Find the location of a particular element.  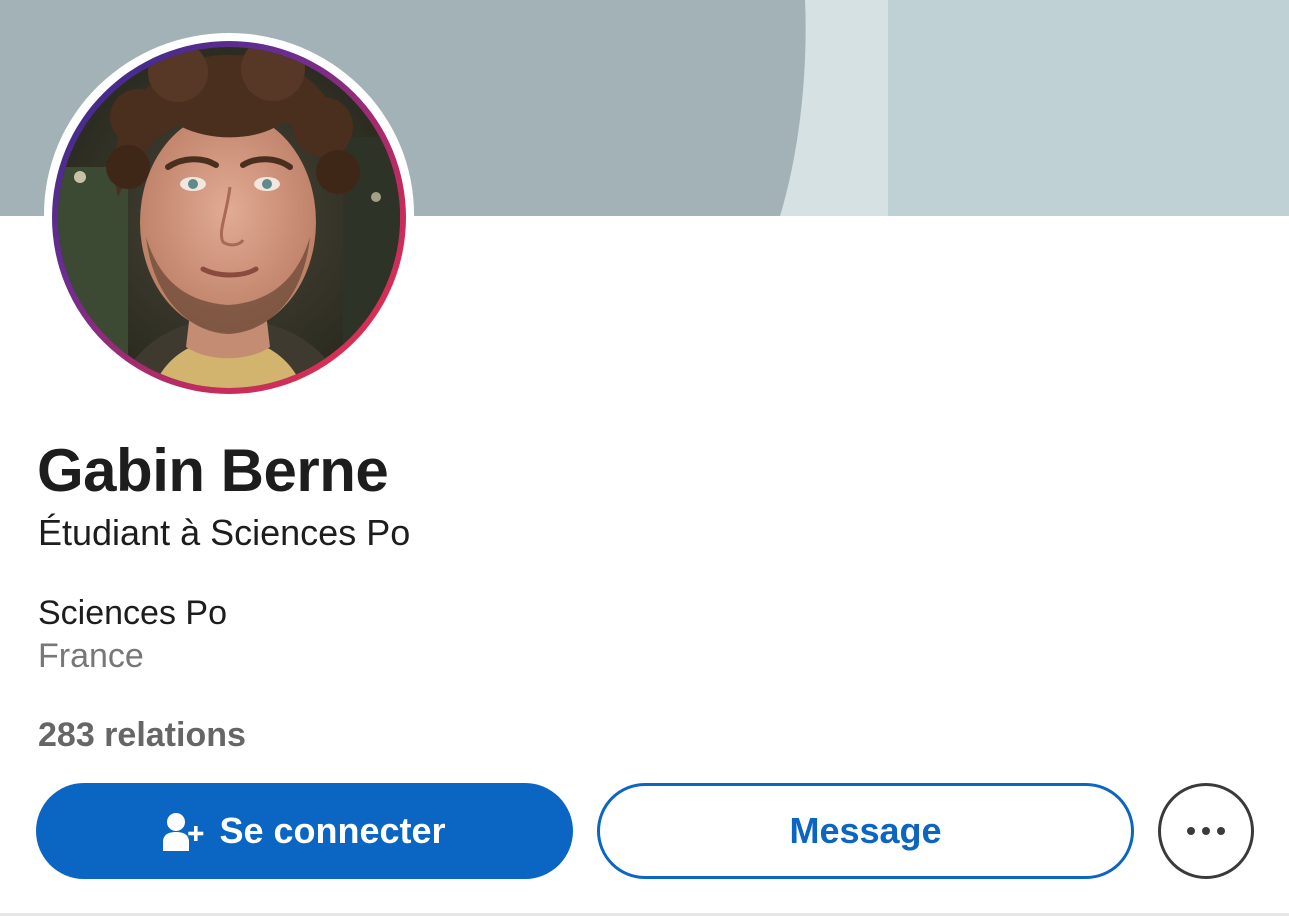

connect-button-label: Se connecter is located at coordinates (332, 830).